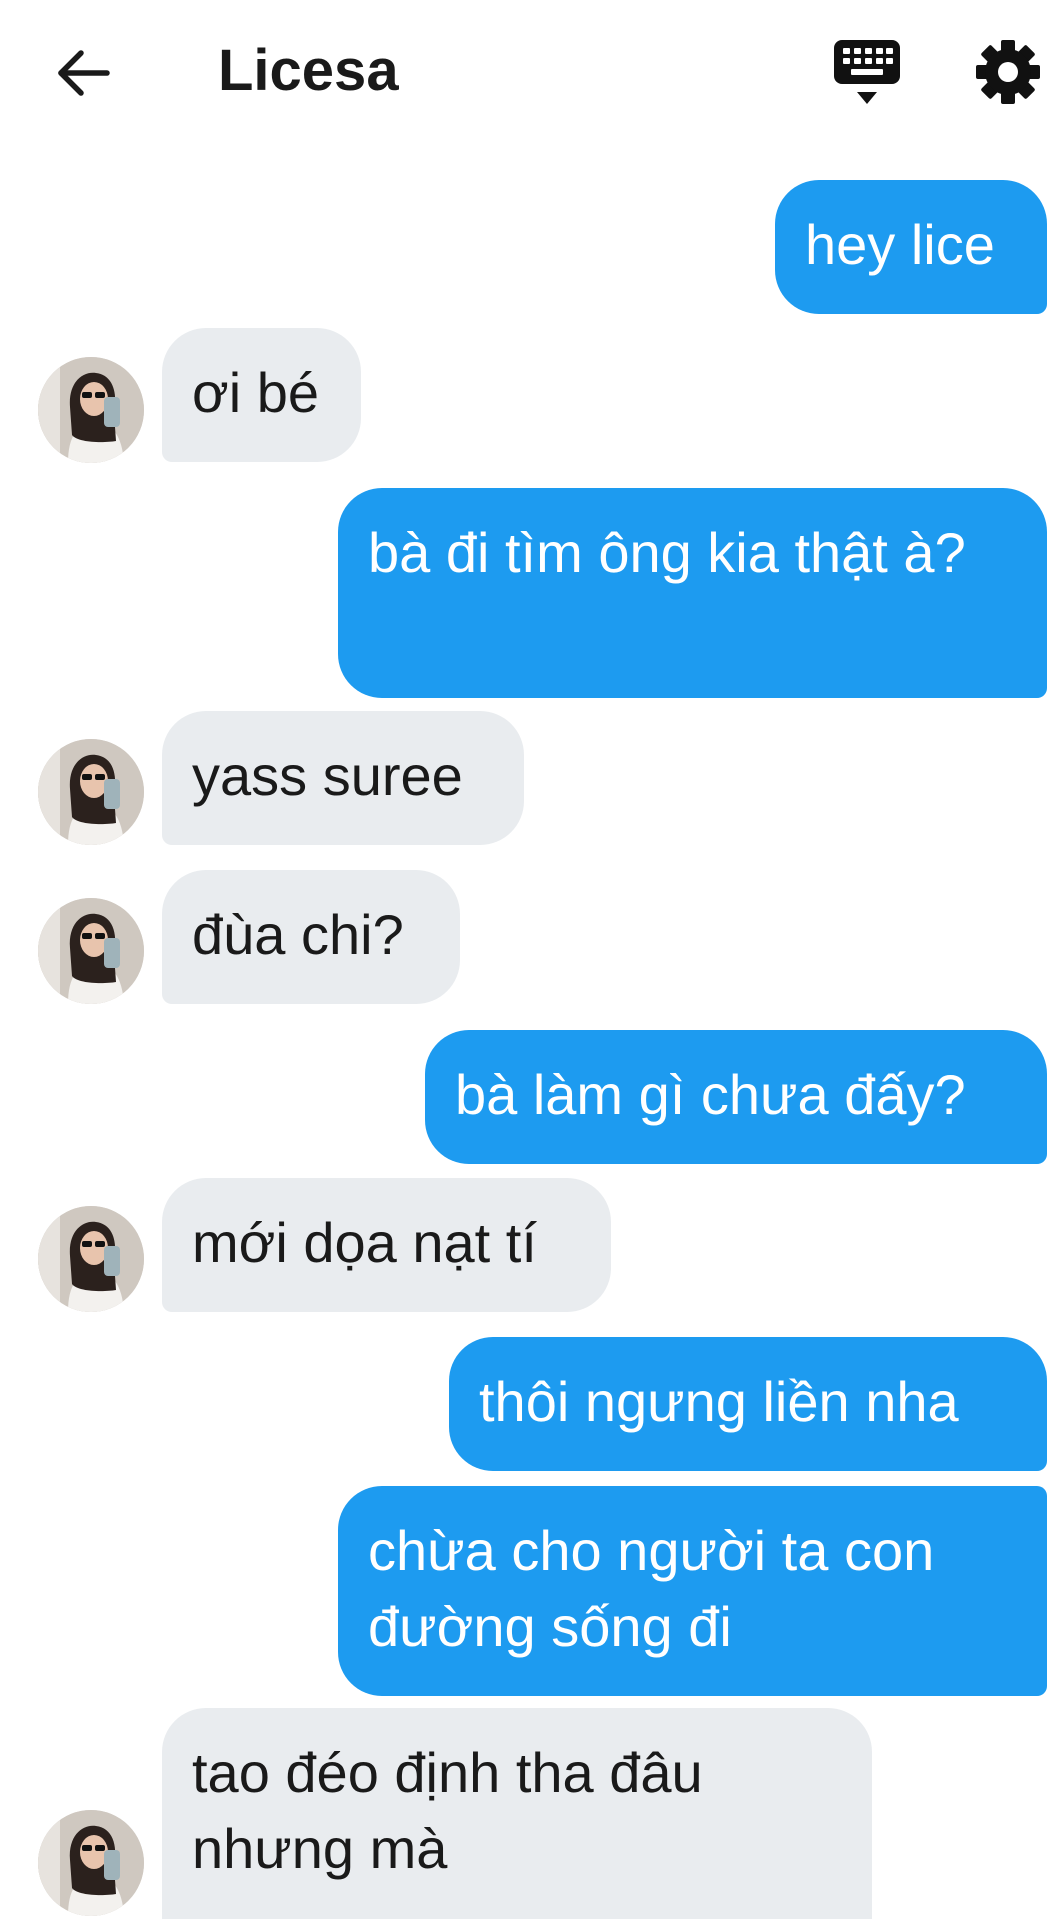 The width and height of the screenshot is (1062, 1919). Describe the element at coordinates (692, 1591) in the screenshot. I see `outgoing-message: chừa cho người ta con đường sống đi` at that location.